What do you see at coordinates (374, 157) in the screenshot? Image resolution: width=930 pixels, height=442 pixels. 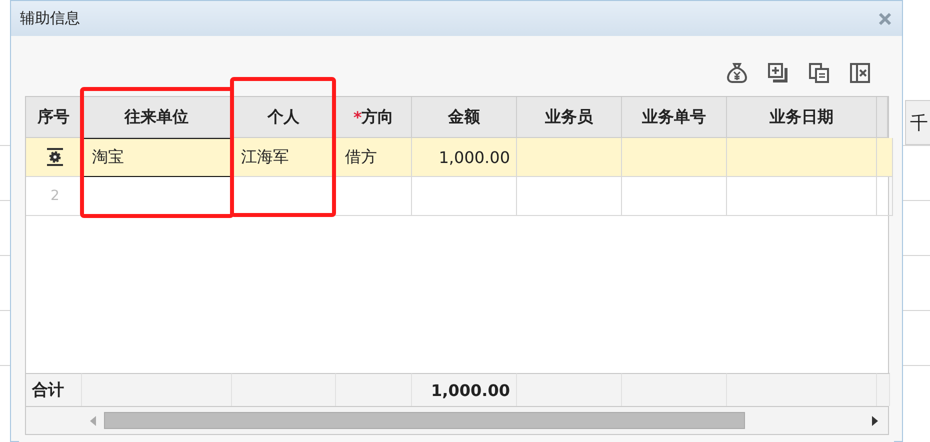 I see `table-cell: 借方` at bounding box center [374, 157].